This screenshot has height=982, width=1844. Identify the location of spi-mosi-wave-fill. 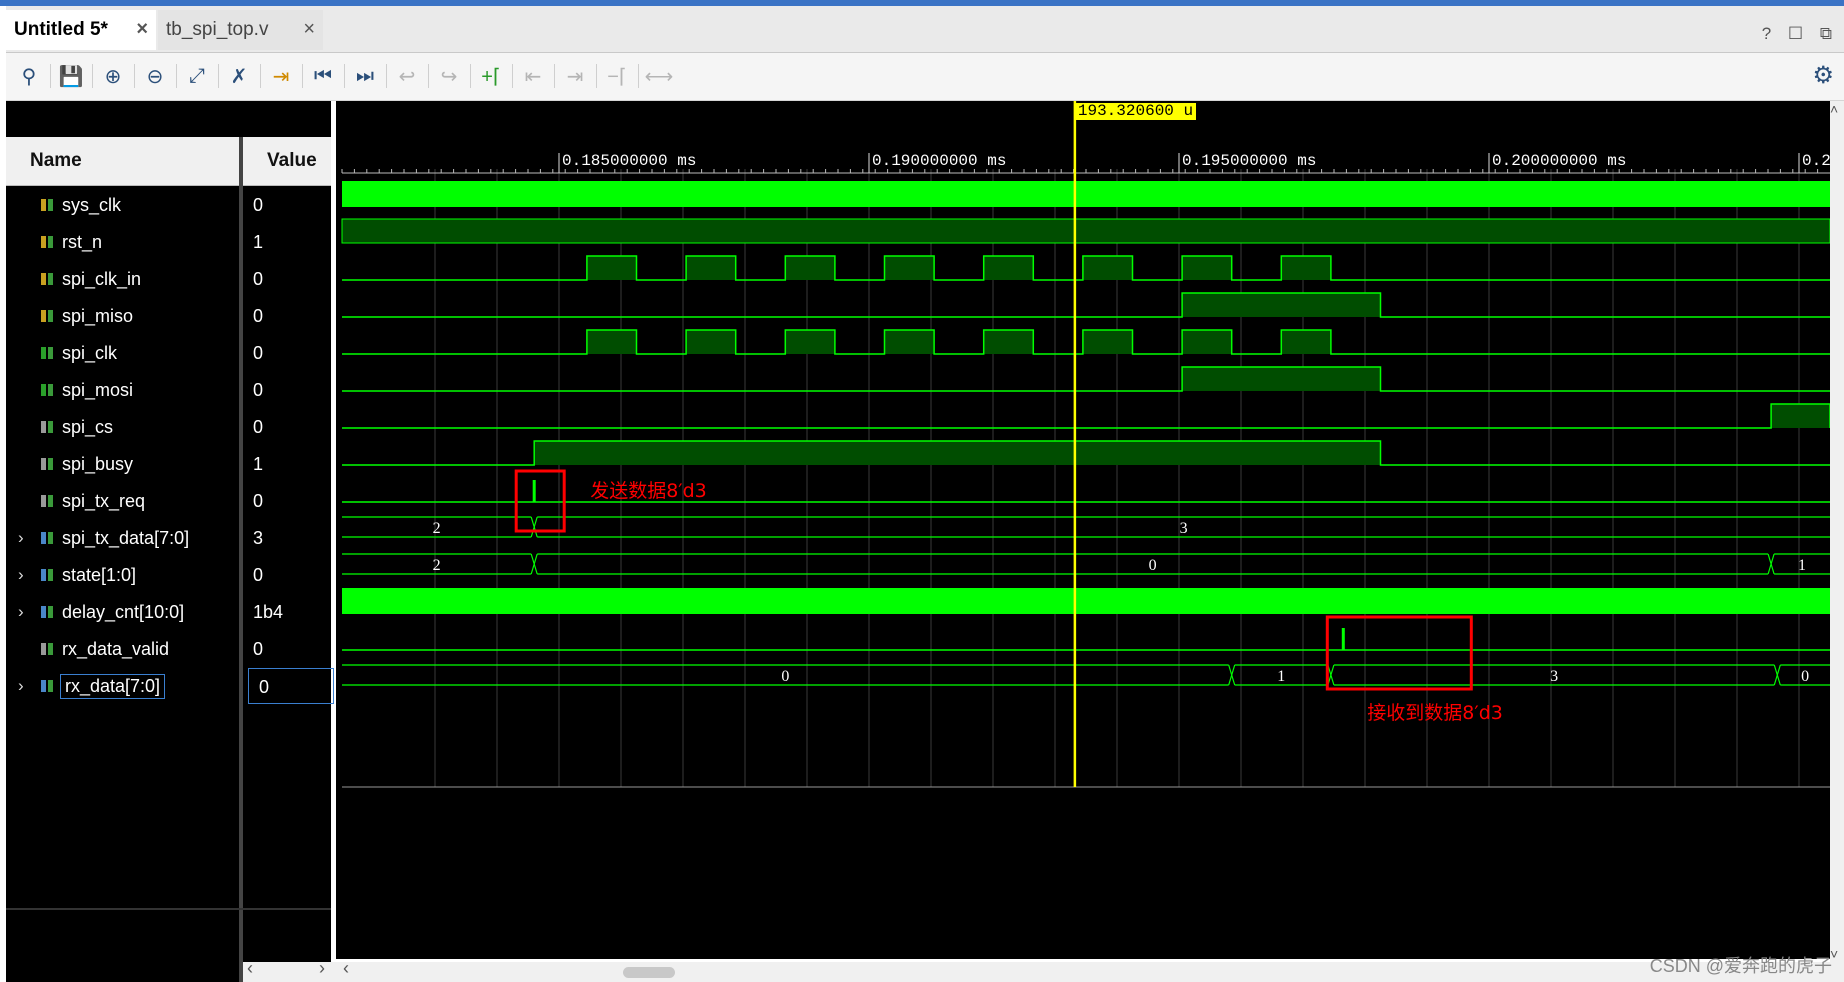
(1281, 379).